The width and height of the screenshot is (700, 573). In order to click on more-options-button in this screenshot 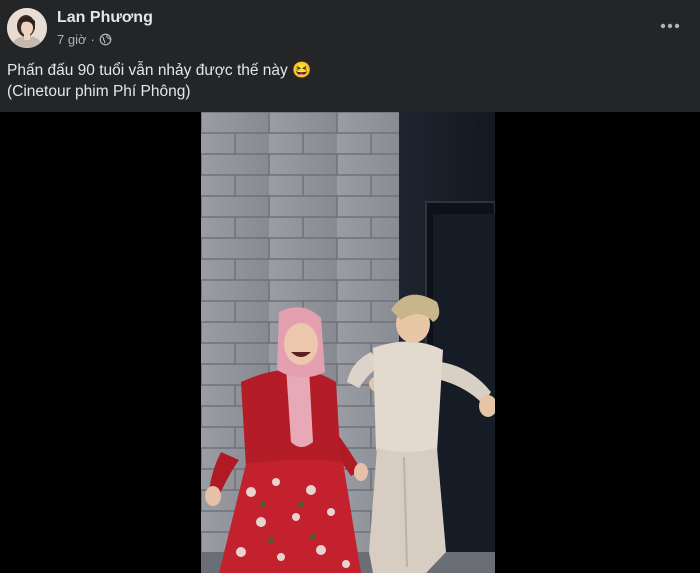, I will do `click(670, 26)`.